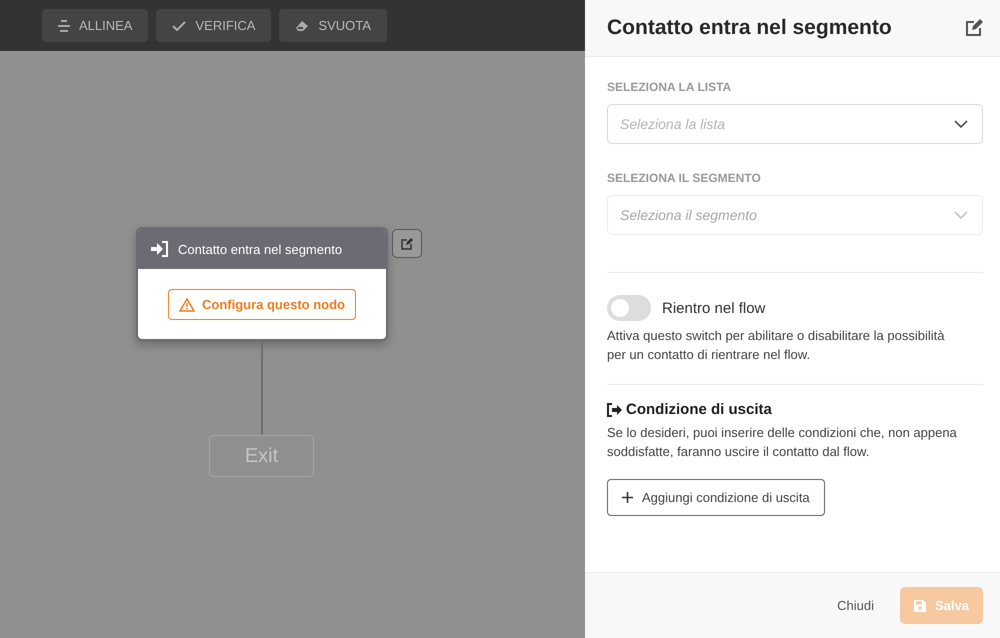 The image size is (1000, 638). Describe the element at coordinates (714, 308) in the screenshot. I see `toggle-label: Rientro nel flow` at that location.